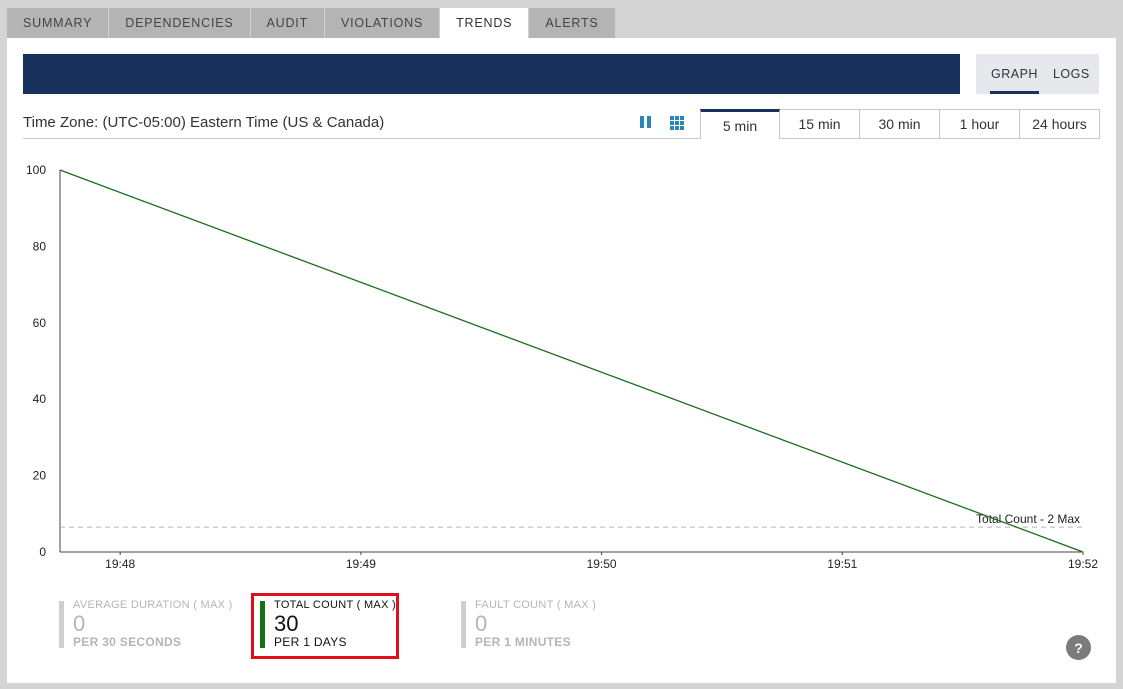 The width and height of the screenshot is (1123, 689). I want to click on threshold-label: Total Count - 2 Max, so click(1028, 519).